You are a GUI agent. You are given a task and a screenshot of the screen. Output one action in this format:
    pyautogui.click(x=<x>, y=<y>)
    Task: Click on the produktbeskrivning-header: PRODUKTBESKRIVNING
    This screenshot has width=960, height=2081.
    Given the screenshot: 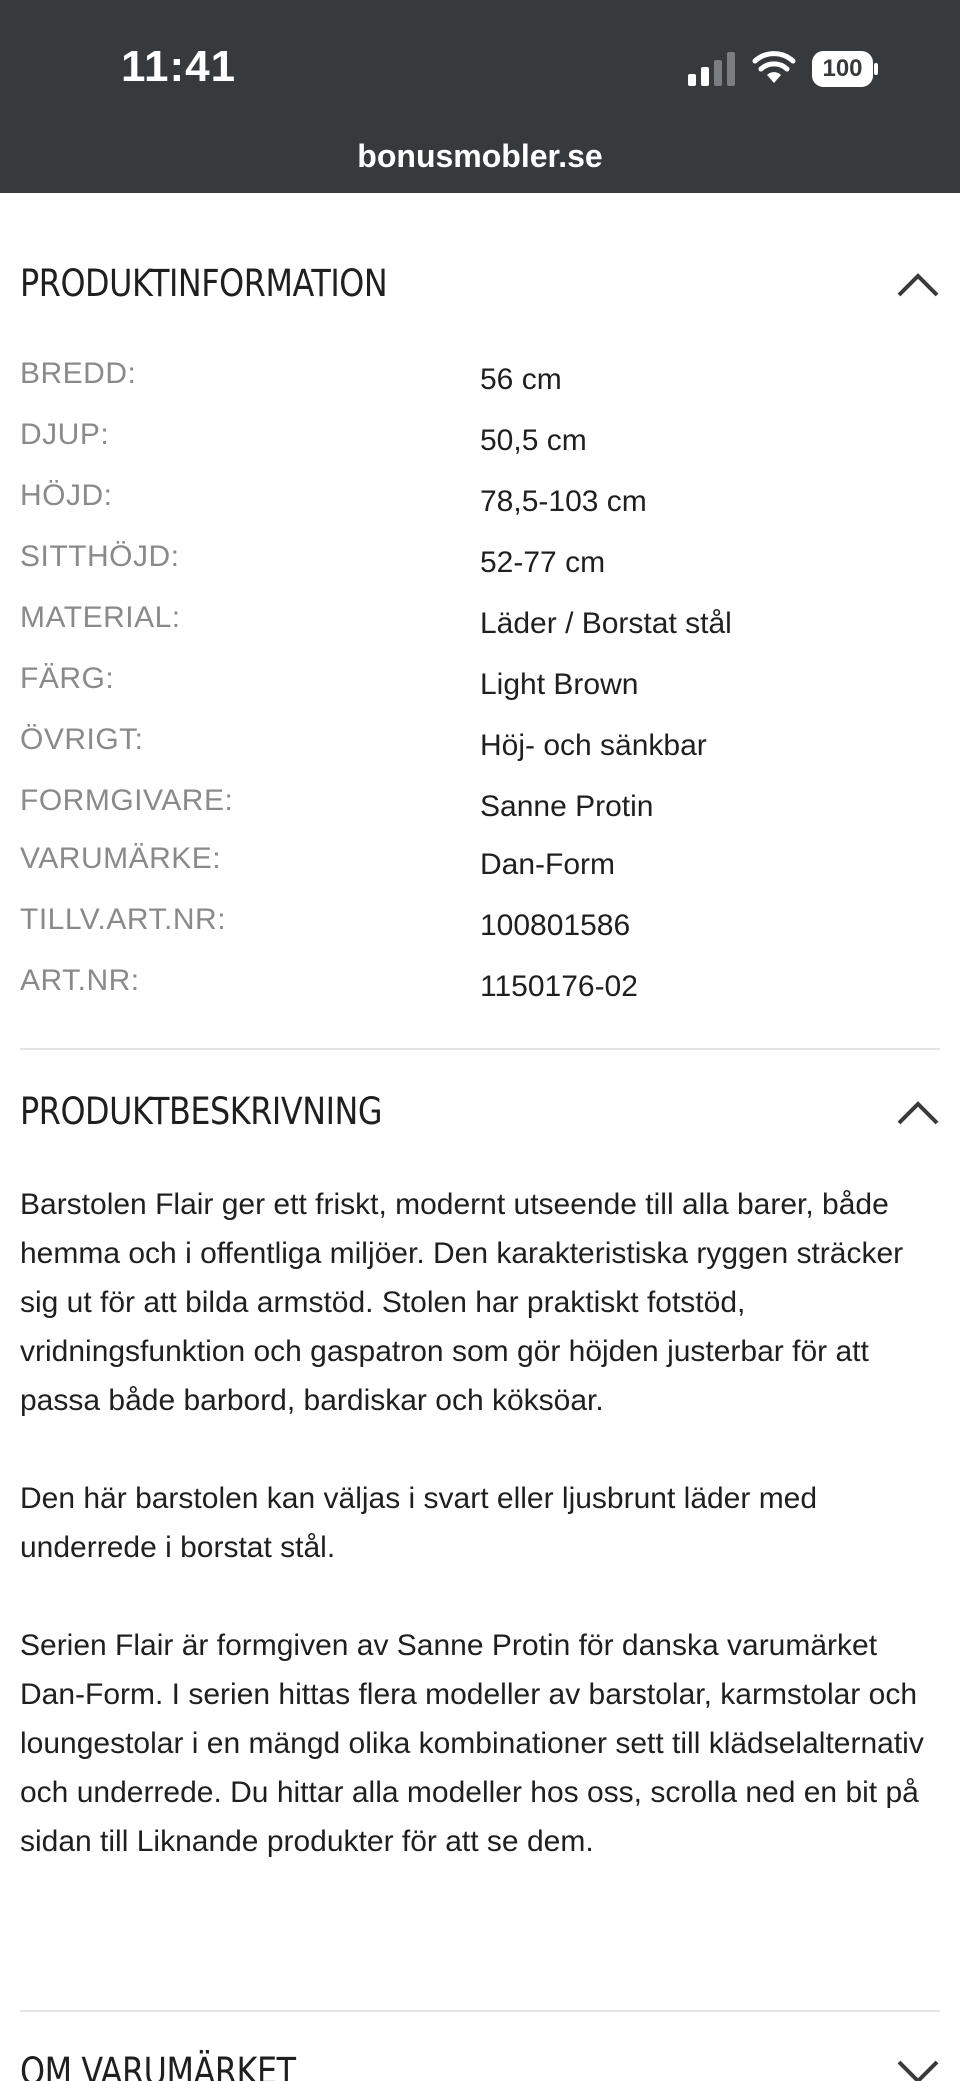 What is the action you would take?
    pyautogui.click(x=480, y=1120)
    